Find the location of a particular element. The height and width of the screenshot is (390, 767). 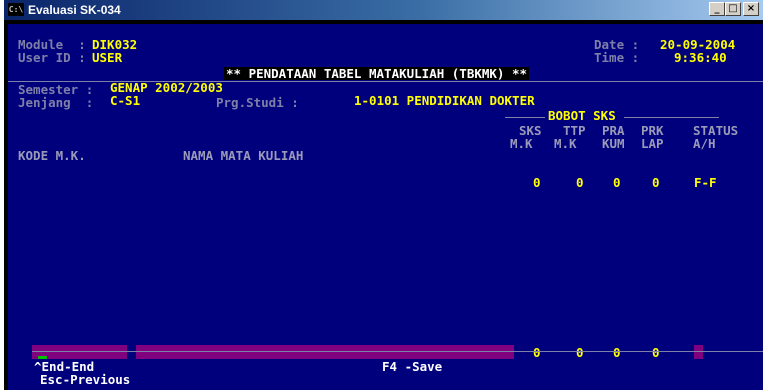

page-heading: ** PENDATAAN TABEL MATAKULIAH (TBKMK) ** is located at coordinates (377, 73).